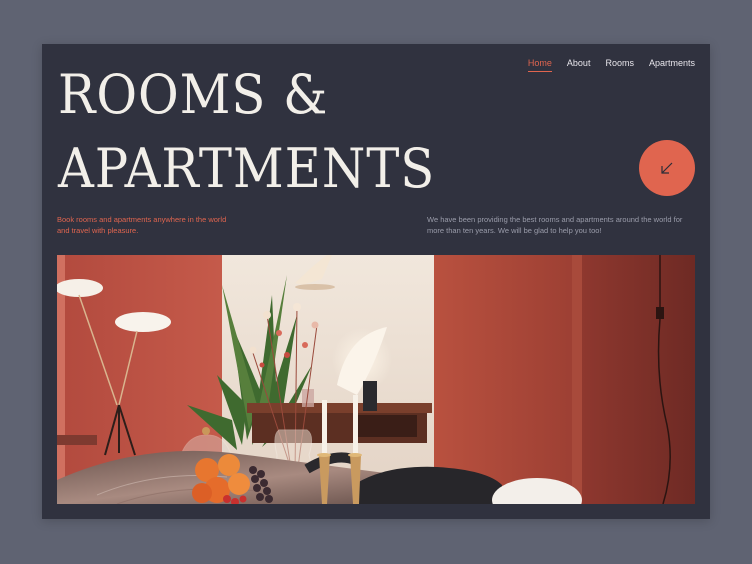  What do you see at coordinates (247, 131) in the screenshot?
I see `hero-title: ROOMS & APARTMENTS` at bounding box center [247, 131].